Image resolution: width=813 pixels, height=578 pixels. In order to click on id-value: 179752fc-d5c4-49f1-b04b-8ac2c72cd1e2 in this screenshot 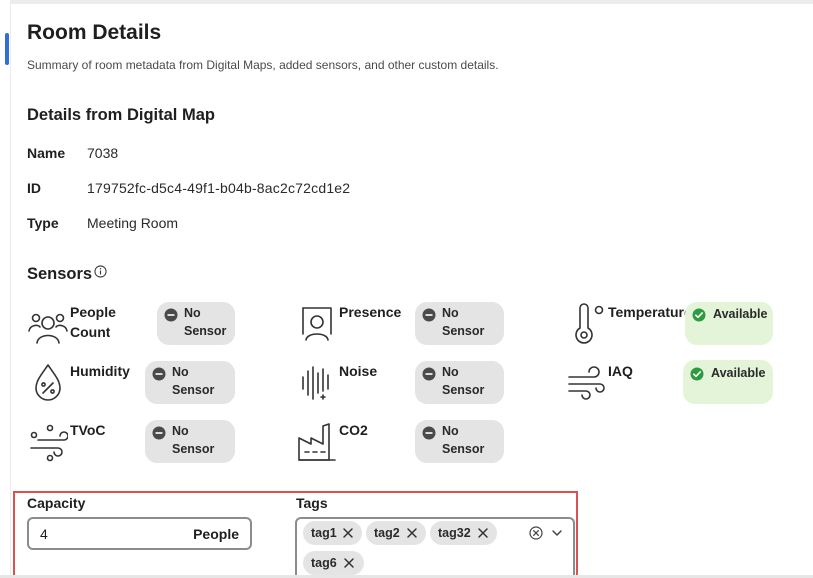, I will do `click(219, 188)`.